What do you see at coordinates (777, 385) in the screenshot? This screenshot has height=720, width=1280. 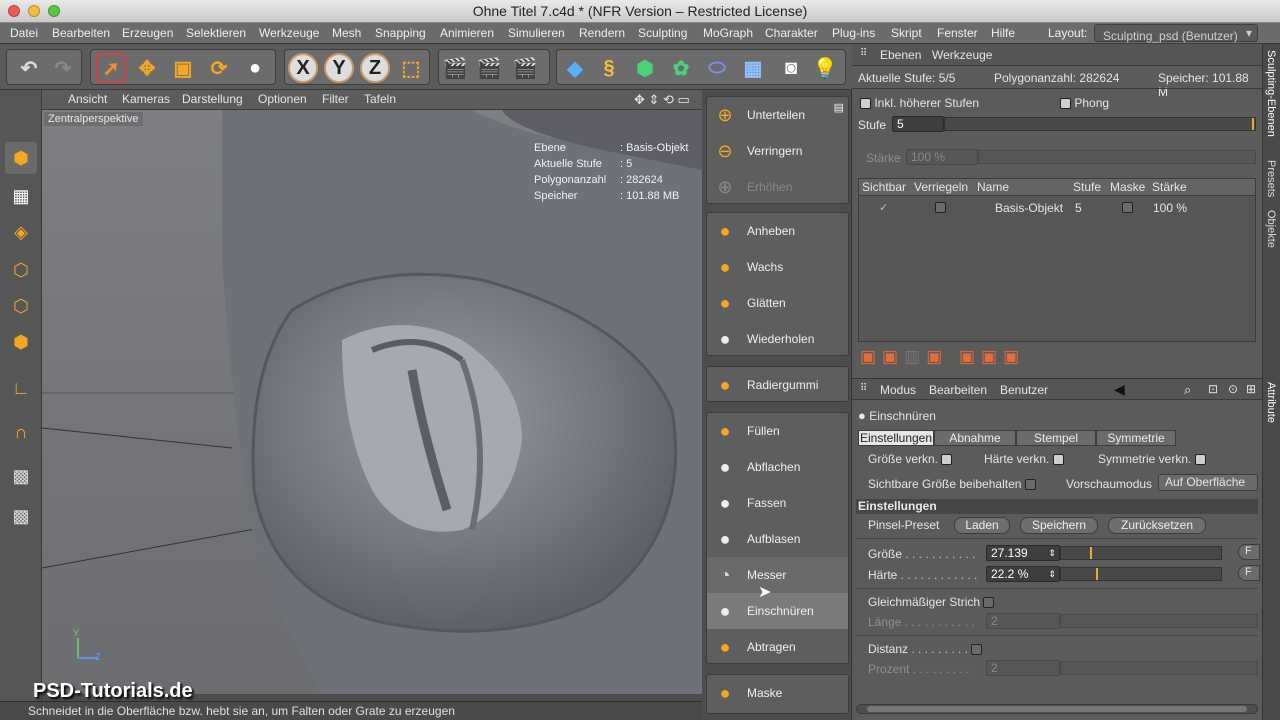 I see `brush-radiergummi: ● Radiergummi` at bounding box center [777, 385].